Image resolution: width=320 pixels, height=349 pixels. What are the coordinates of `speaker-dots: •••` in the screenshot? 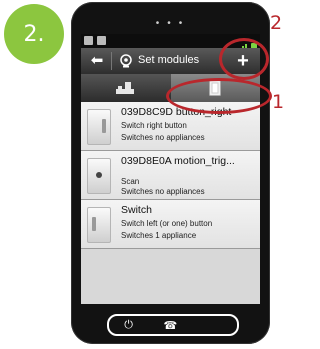 It's located at (173, 23).